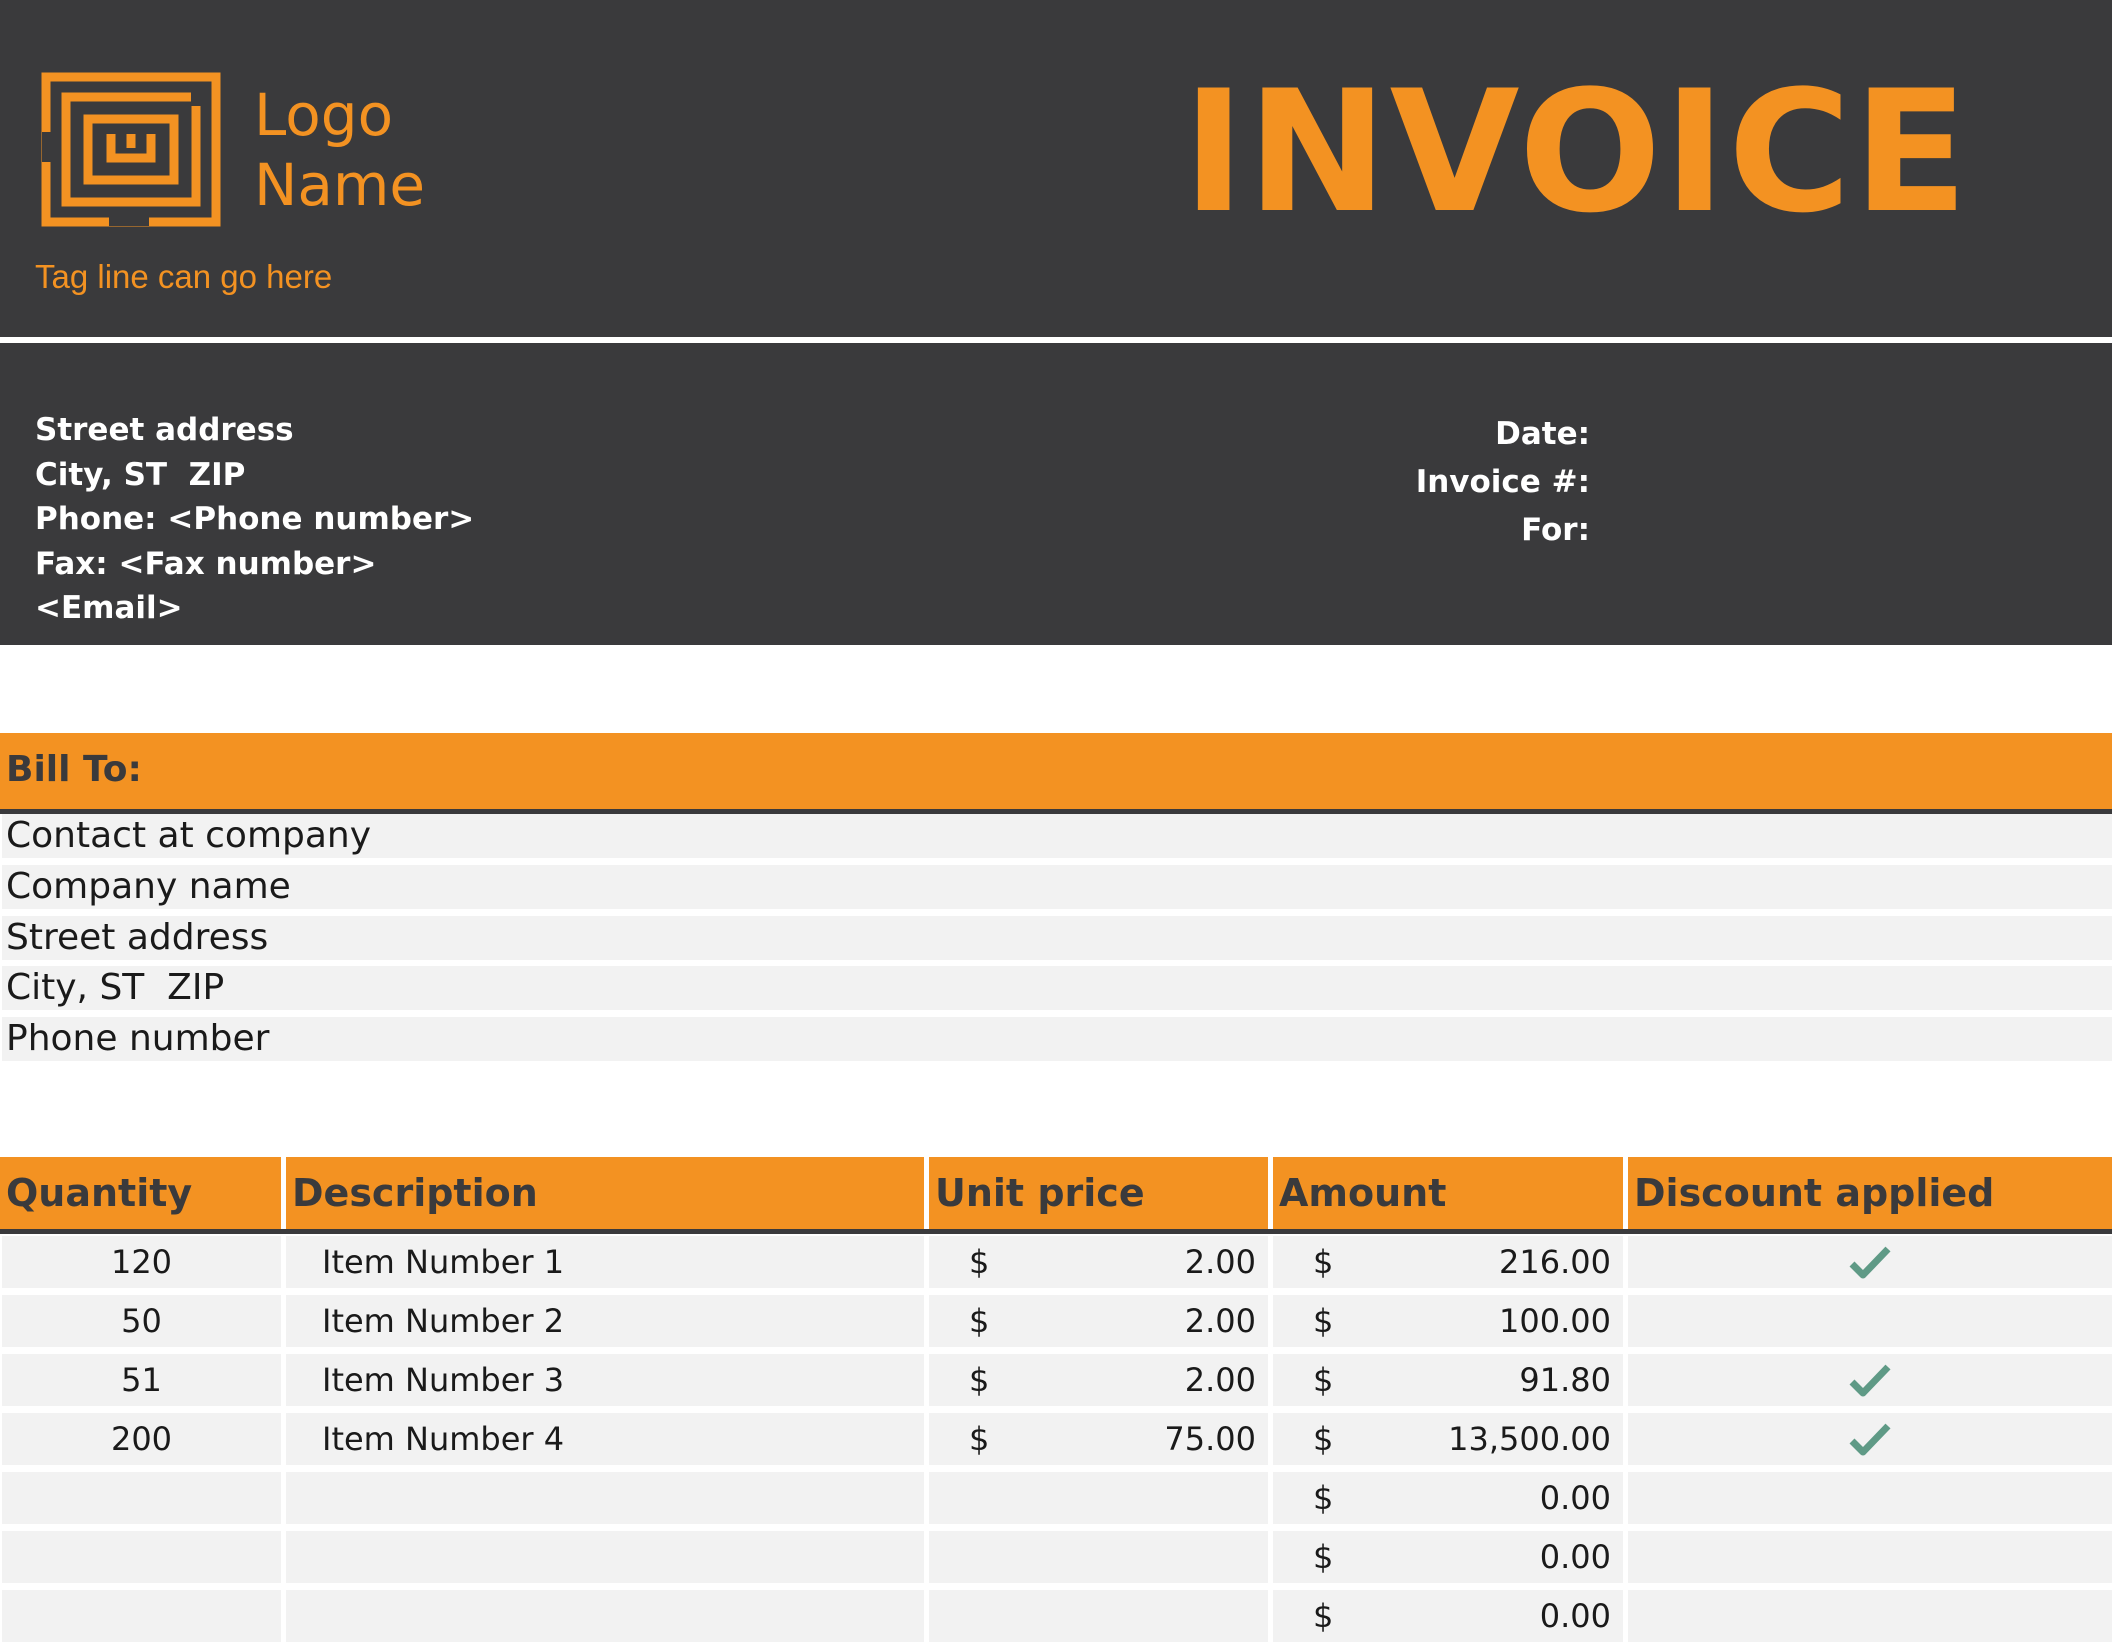 The width and height of the screenshot is (2112, 1642). What do you see at coordinates (1542, 434) in the screenshot?
I see `date-label: Date:` at bounding box center [1542, 434].